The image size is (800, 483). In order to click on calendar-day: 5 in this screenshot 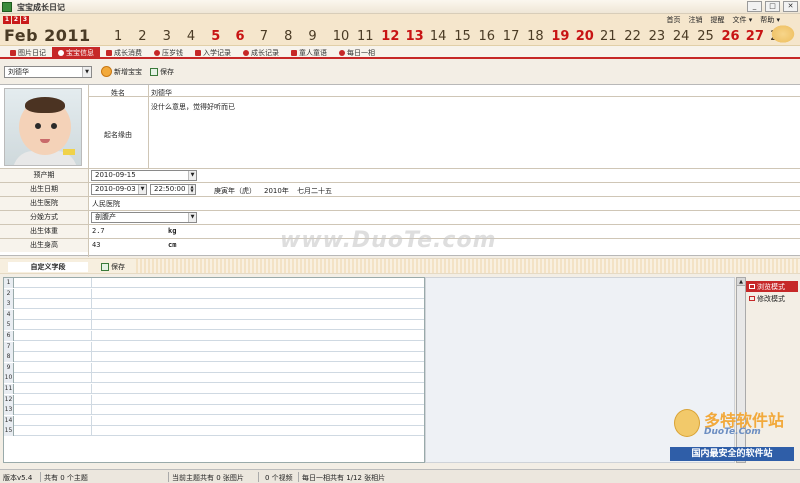, I will do `click(215, 36)`.